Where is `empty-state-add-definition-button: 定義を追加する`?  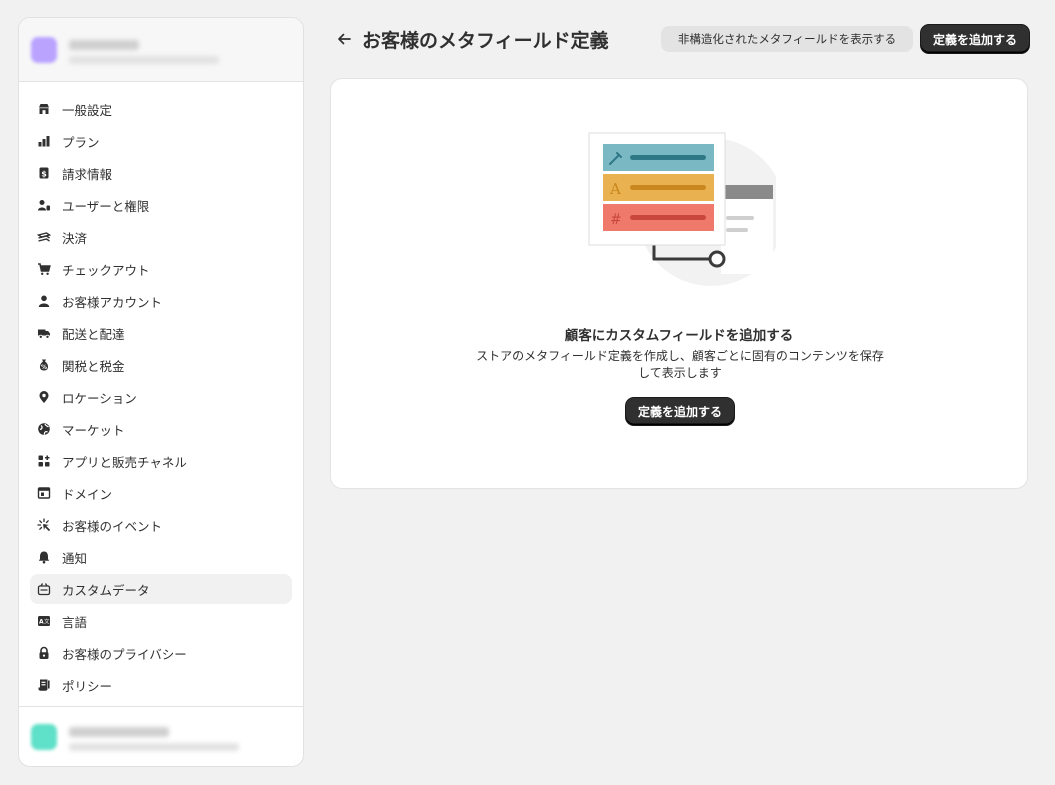 empty-state-add-definition-button: 定義を追加する is located at coordinates (680, 411).